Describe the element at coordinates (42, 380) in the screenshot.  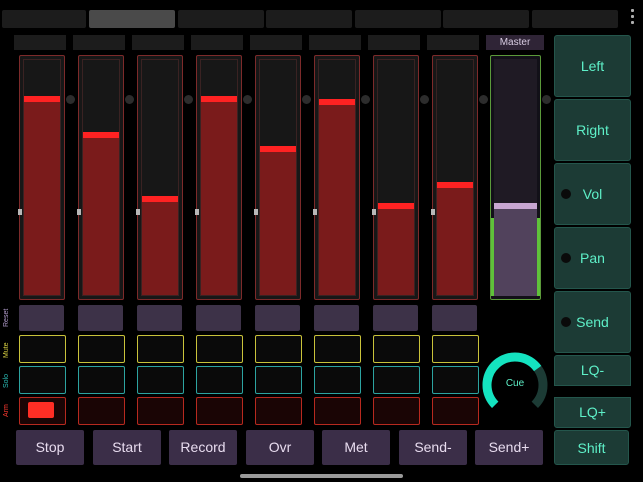
I see `channel-1-solo-button` at that location.